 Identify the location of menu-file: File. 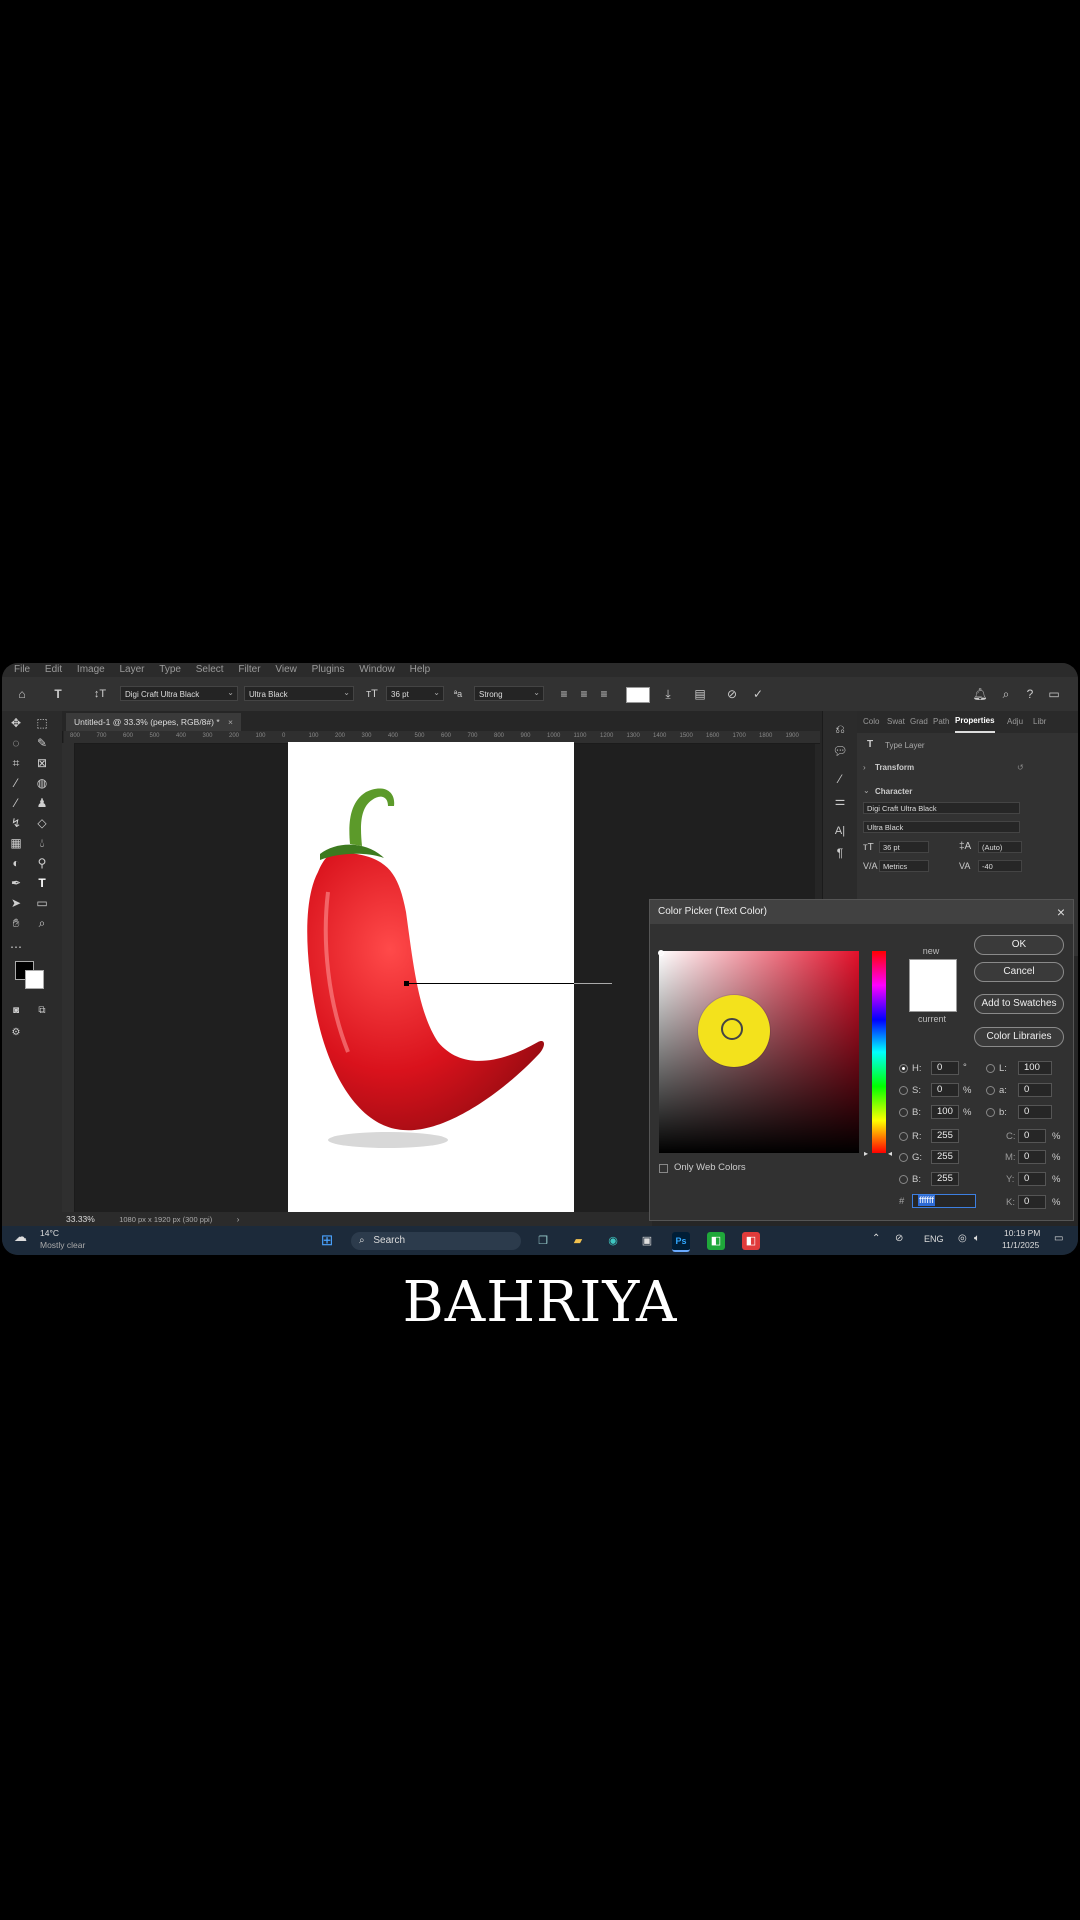
(22, 669).